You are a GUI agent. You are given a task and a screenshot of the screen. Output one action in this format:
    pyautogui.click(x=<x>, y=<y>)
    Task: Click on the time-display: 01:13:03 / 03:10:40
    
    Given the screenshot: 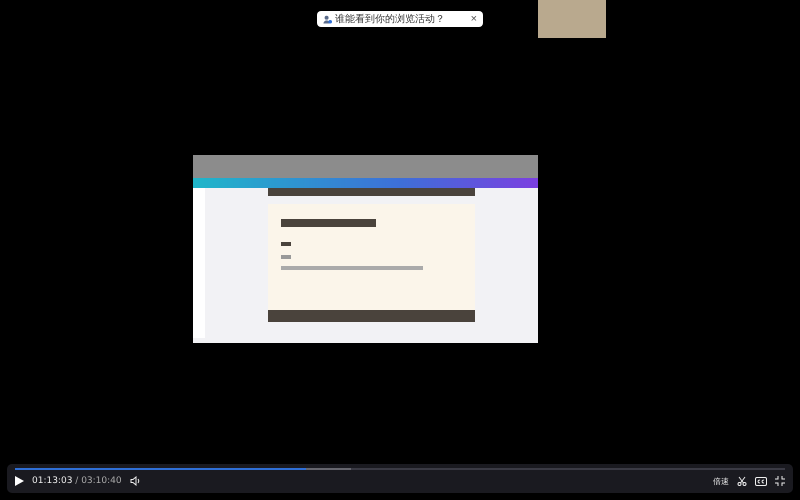 What is the action you would take?
    pyautogui.click(x=77, y=481)
    